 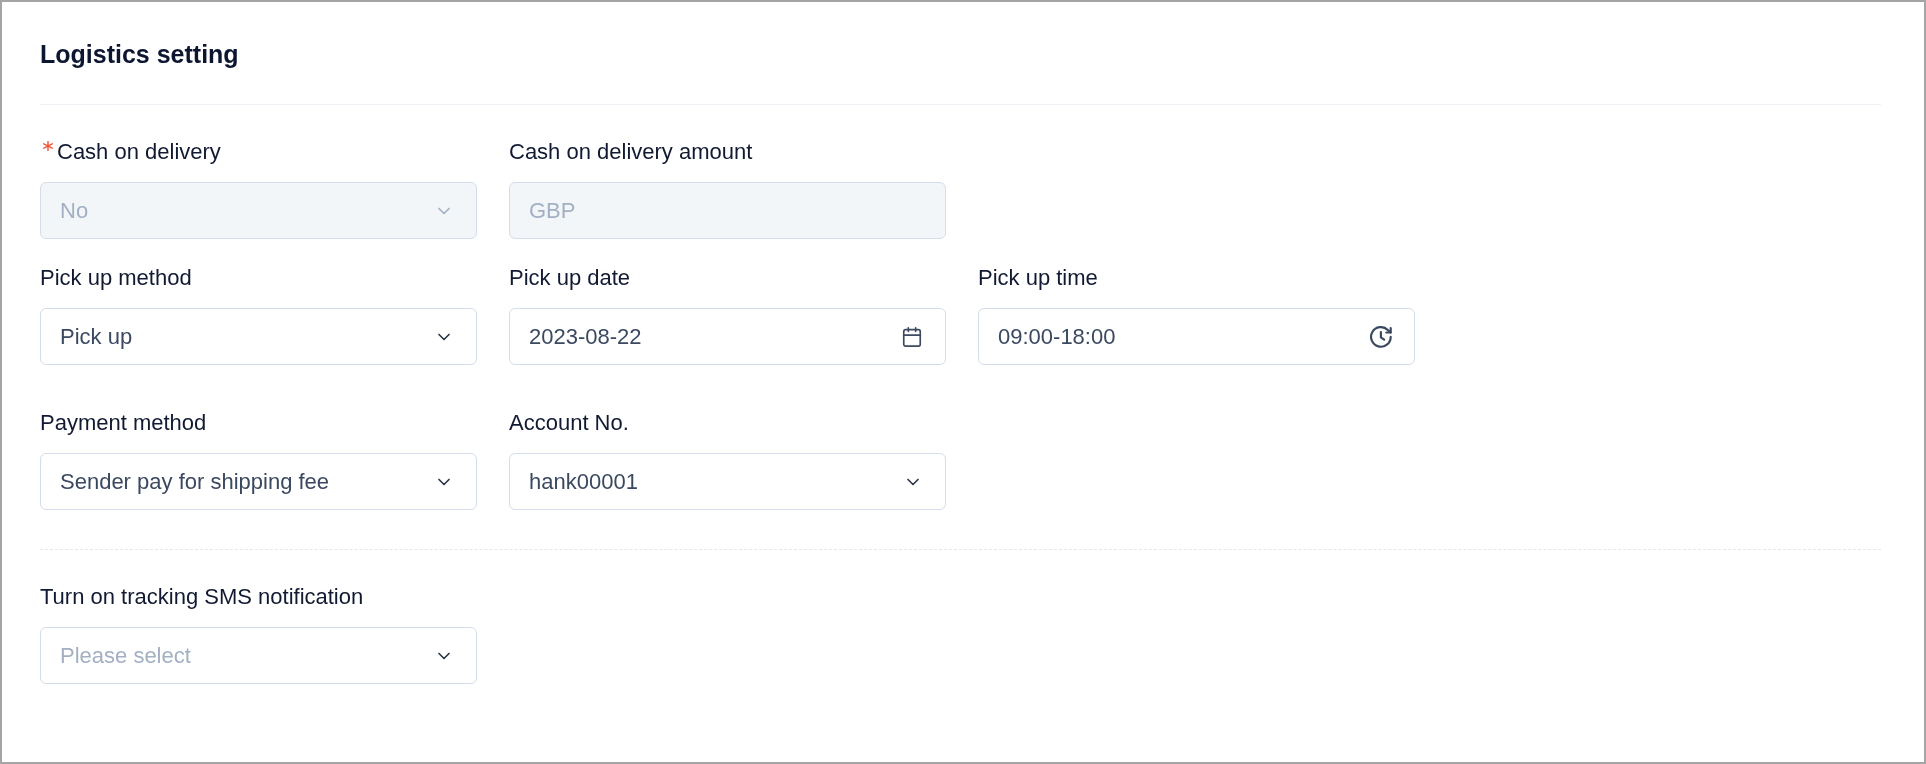 I want to click on field-label: Payment method, so click(x=123, y=423).